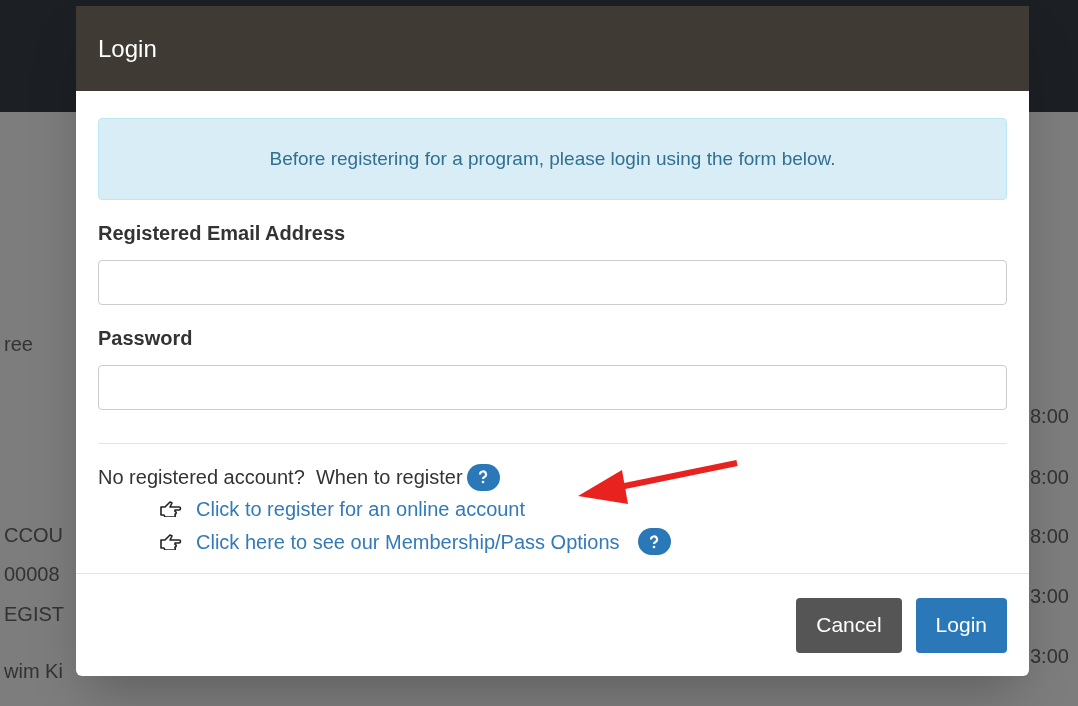 The height and width of the screenshot is (706, 1078). I want to click on register-link: Click here to see our Membership/Pass Options, so click(408, 541).